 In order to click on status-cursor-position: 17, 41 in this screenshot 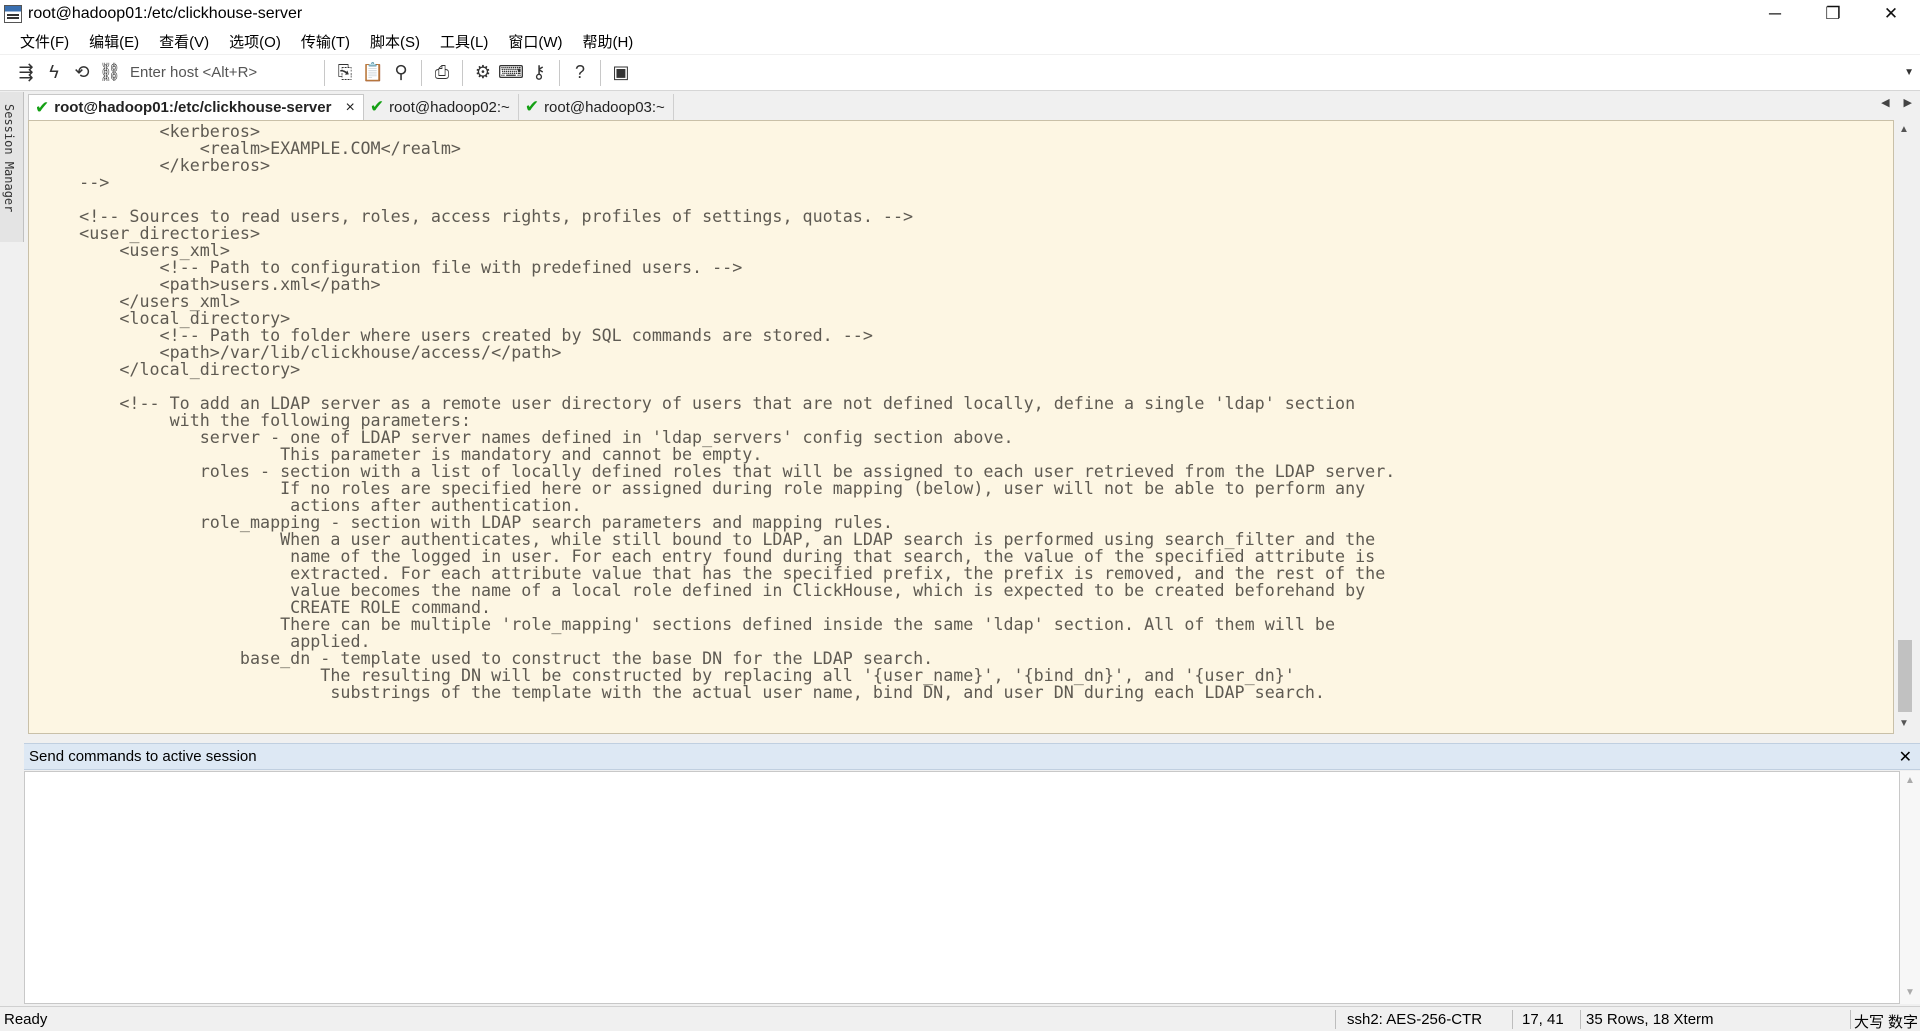, I will do `click(1543, 1019)`.